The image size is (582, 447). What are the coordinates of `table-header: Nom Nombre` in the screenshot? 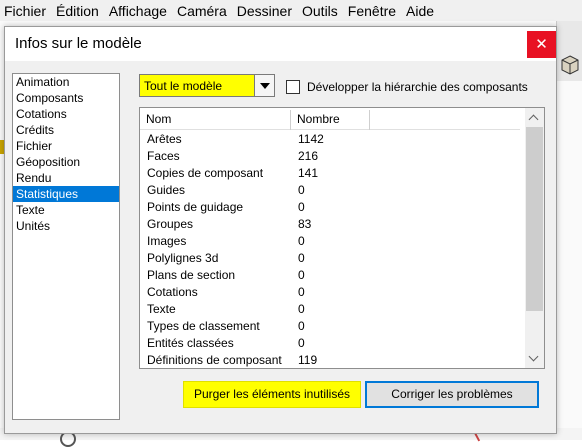 It's located at (330, 120).